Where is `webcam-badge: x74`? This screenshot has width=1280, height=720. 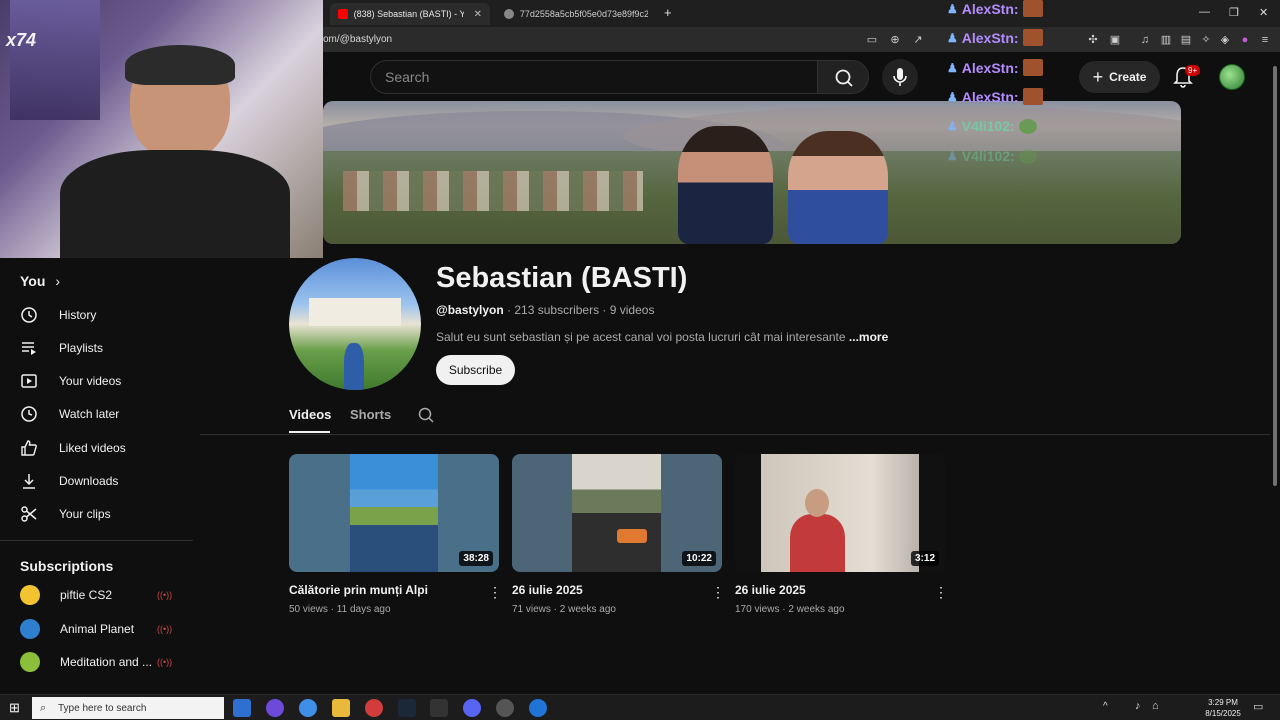
webcam-badge: x74 is located at coordinates (21, 40).